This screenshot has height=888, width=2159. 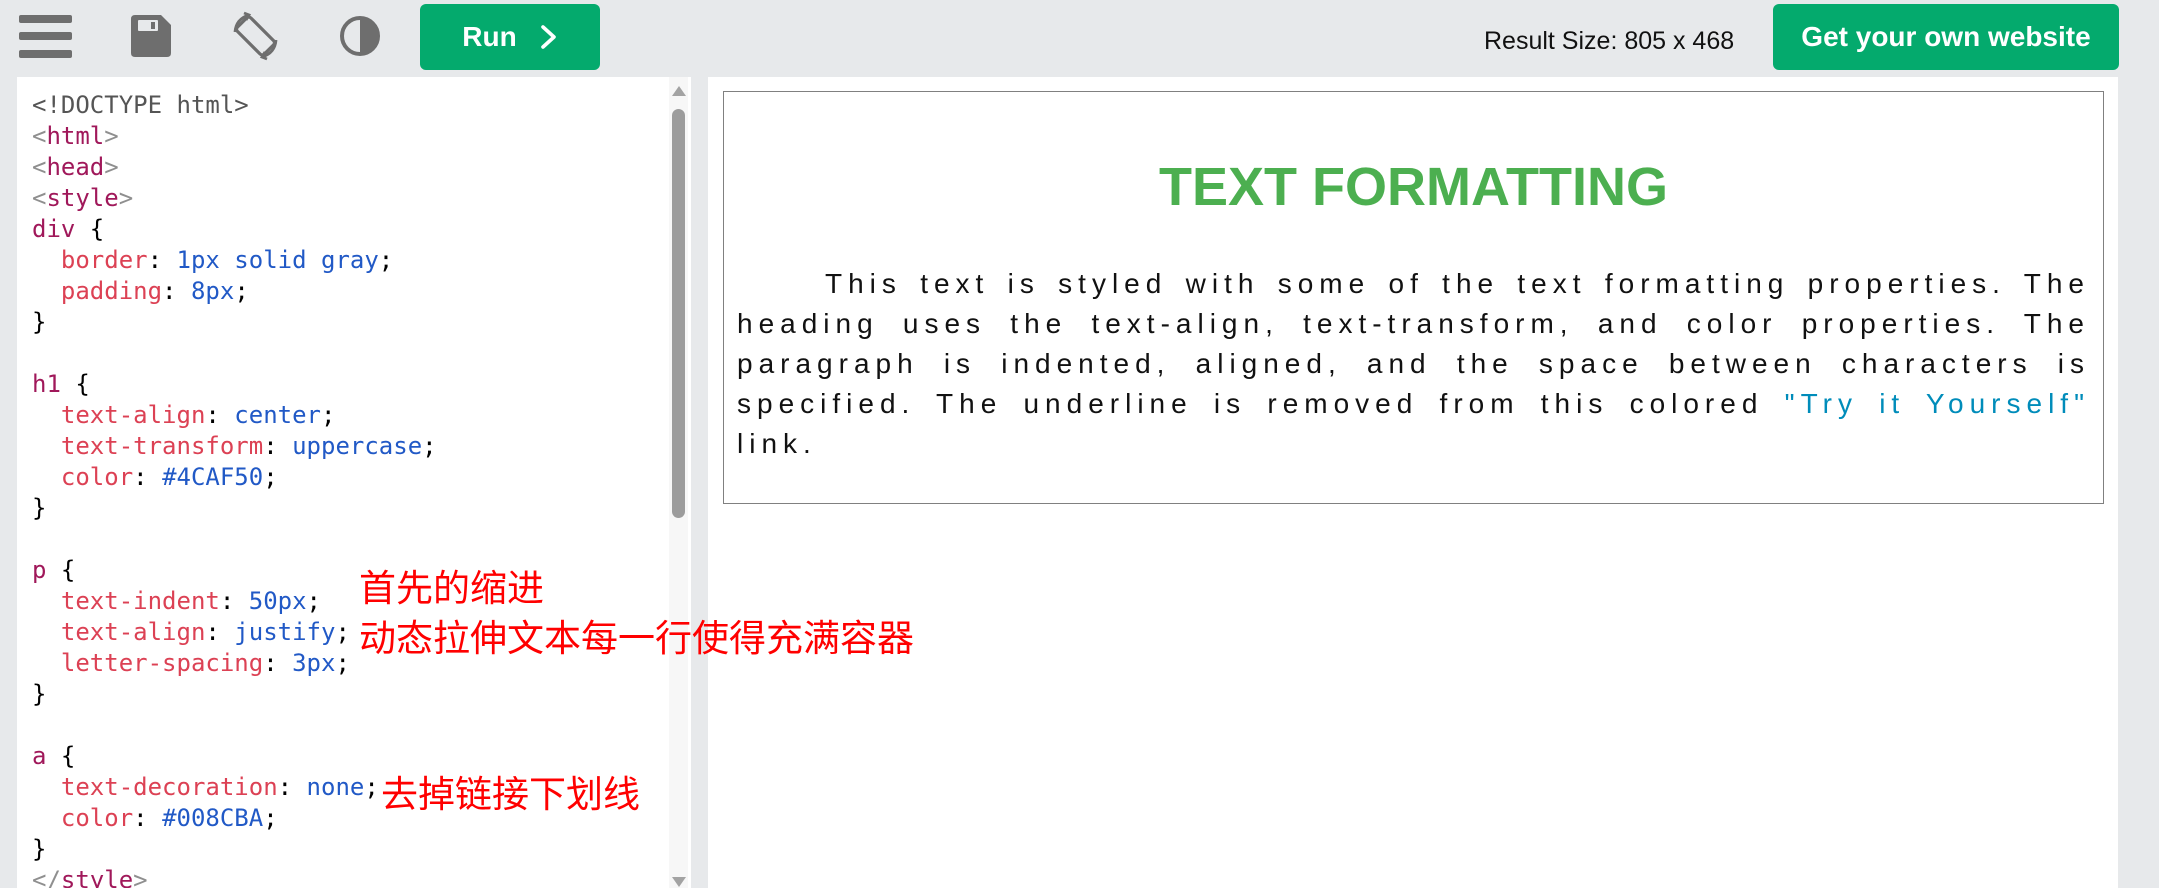 I want to click on code-scrollbar, so click(x=678, y=482).